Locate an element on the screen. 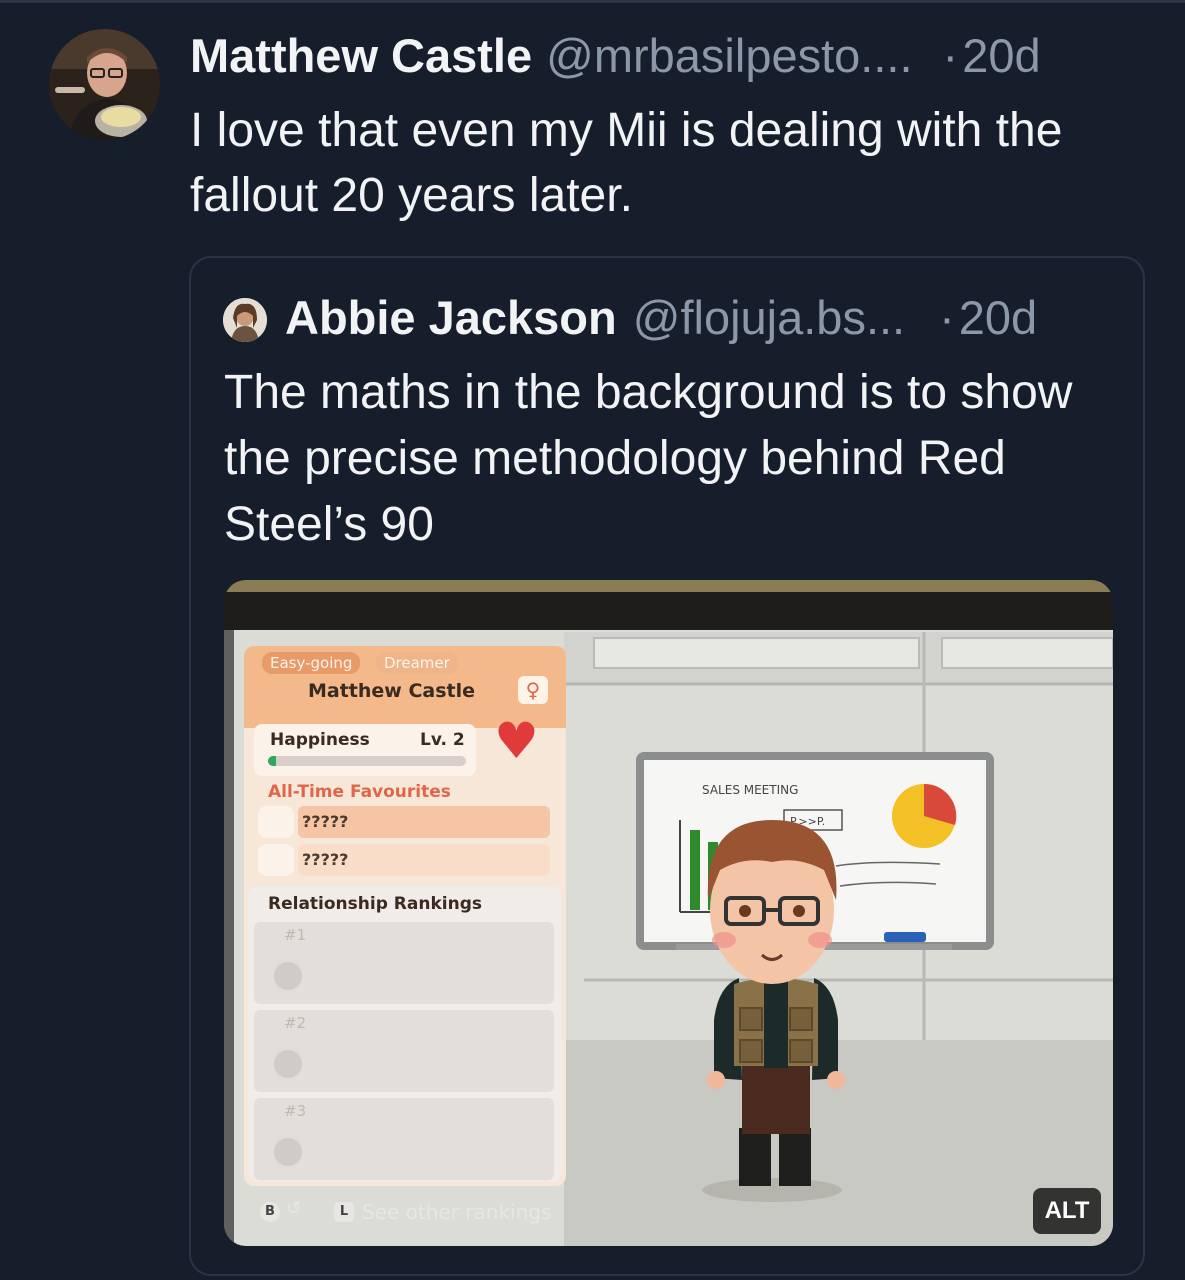  button-l-icon: L is located at coordinates (344, 1212).